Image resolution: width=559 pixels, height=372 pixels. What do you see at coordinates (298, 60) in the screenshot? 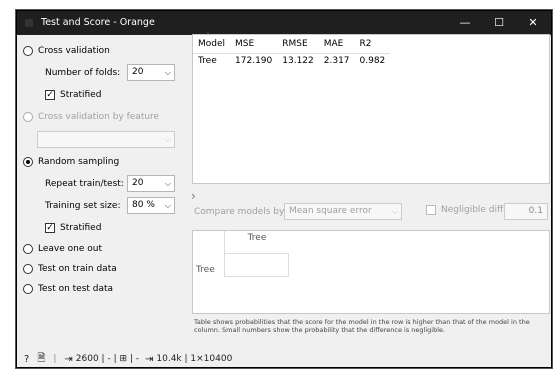
I see `rmse-cell: 13.122` at bounding box center [298, 60].